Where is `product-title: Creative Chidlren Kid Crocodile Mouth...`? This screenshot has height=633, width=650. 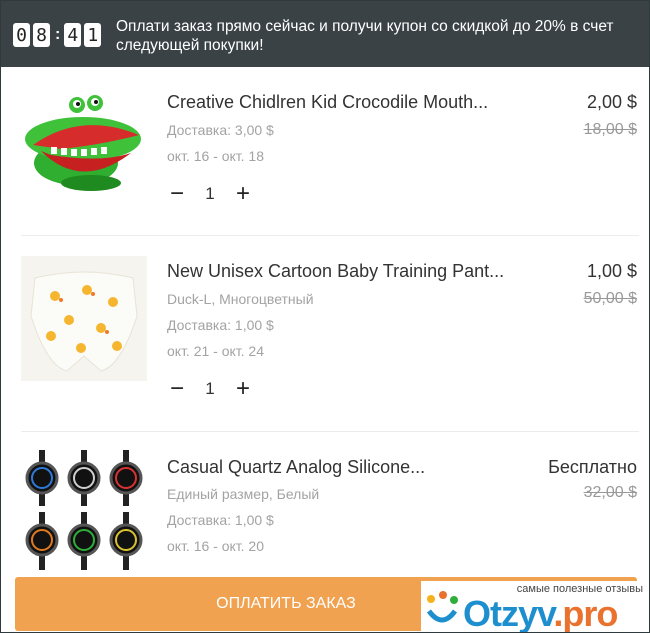 product-title: Creative Chidlren Kid Crocodile Mouth... is located at coordinates (347, 102).